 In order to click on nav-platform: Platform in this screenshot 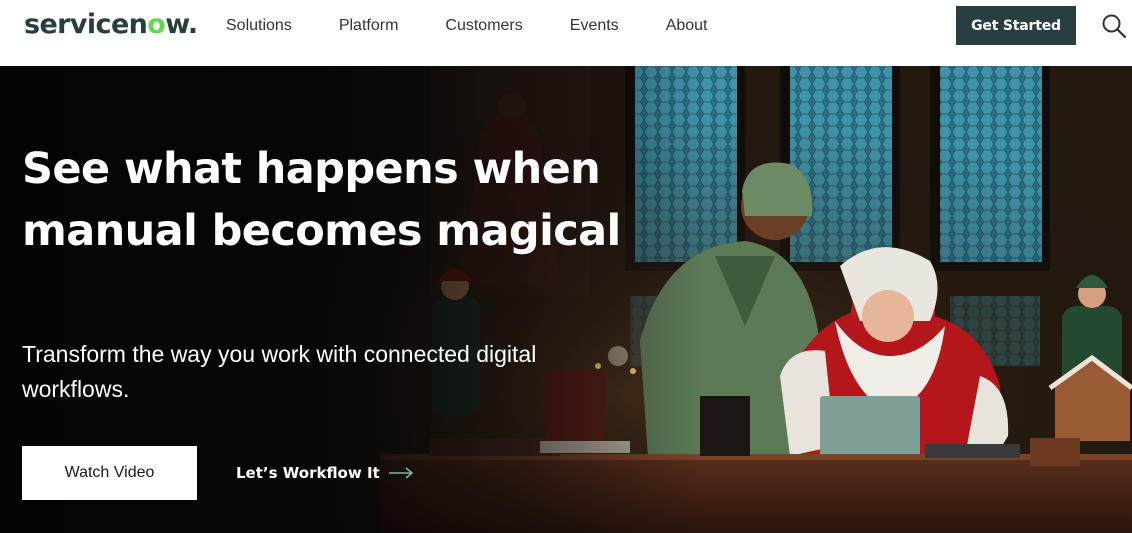, I will do `click(369, 26)`.